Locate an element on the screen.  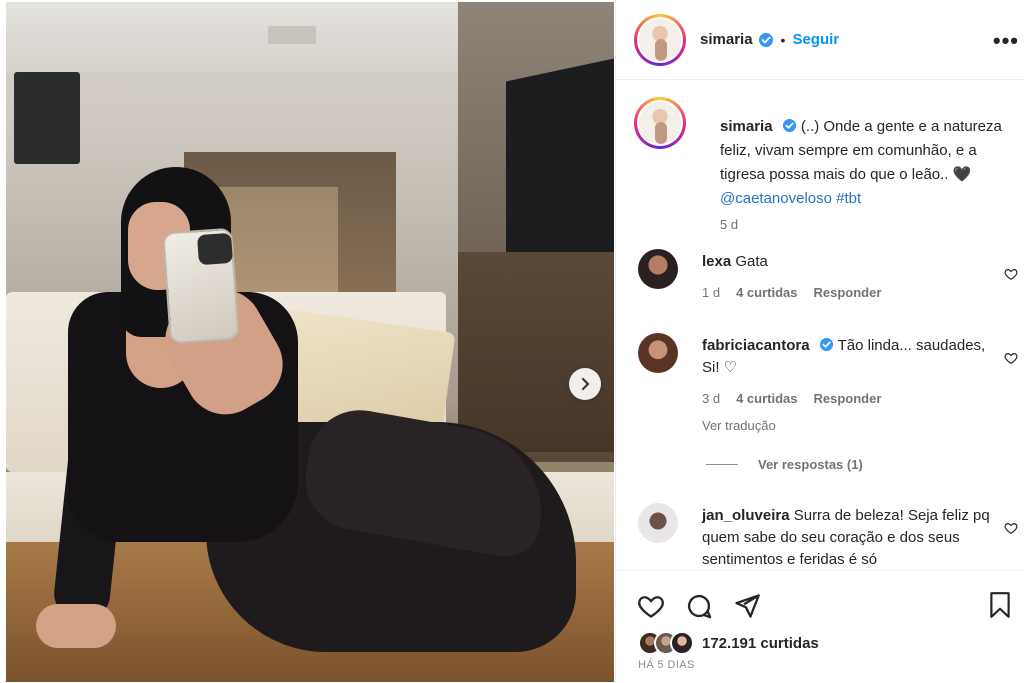
likes-summary: 172.191 curtidas is located at coordinates (728, 643).